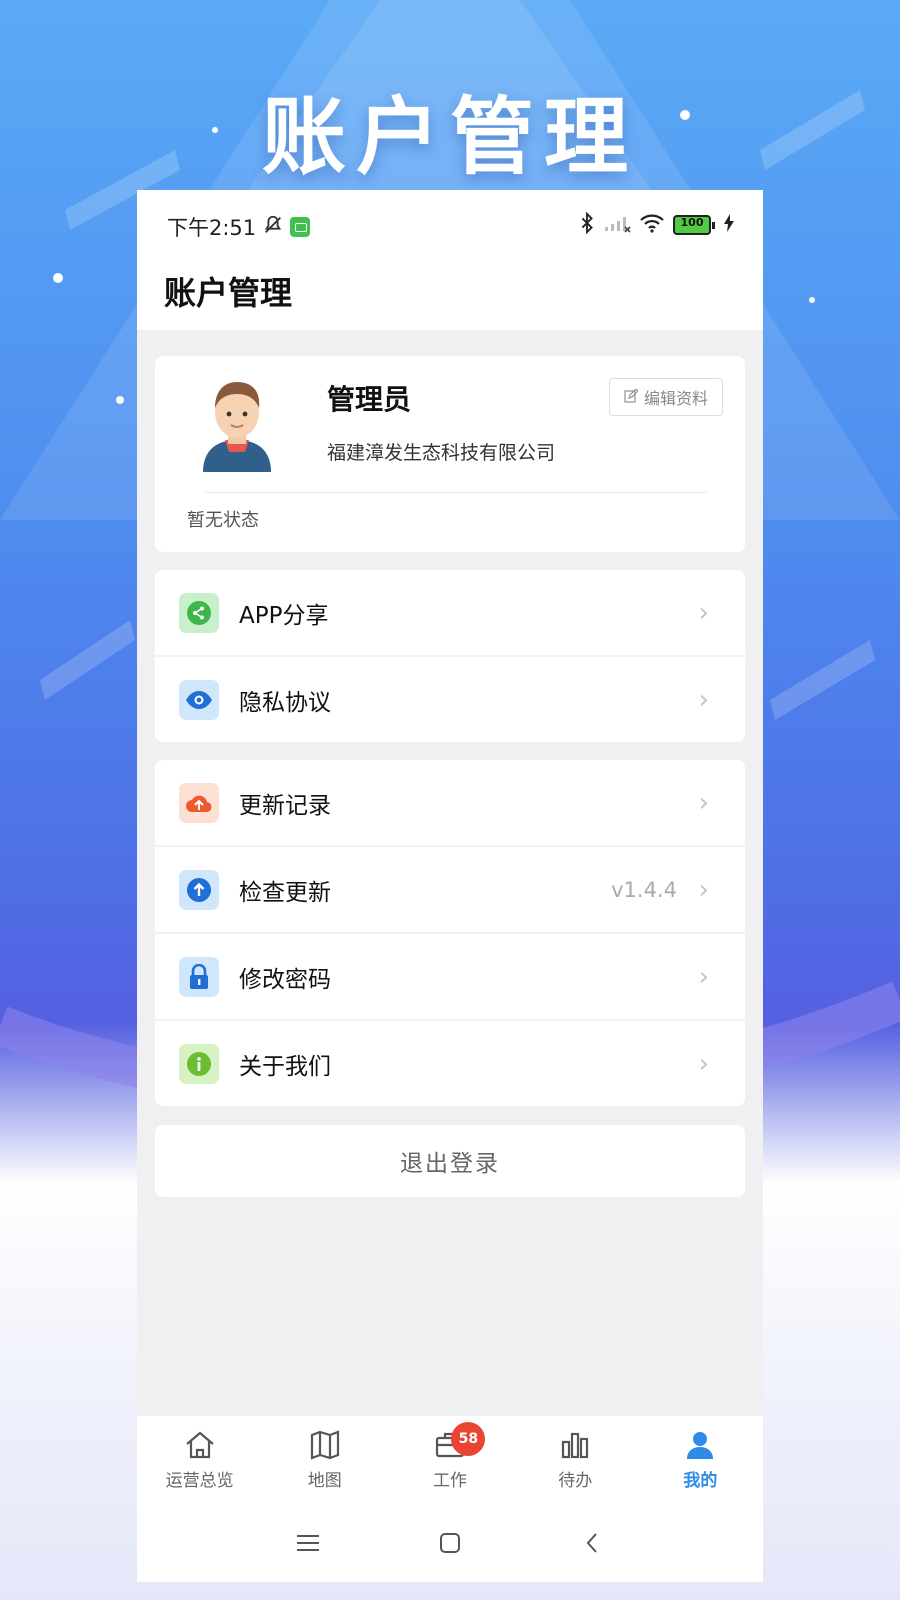  What do you see at coordinates (729, 225) in the screenshot?
I see `charging-icon` at bounding box center [729, 225].